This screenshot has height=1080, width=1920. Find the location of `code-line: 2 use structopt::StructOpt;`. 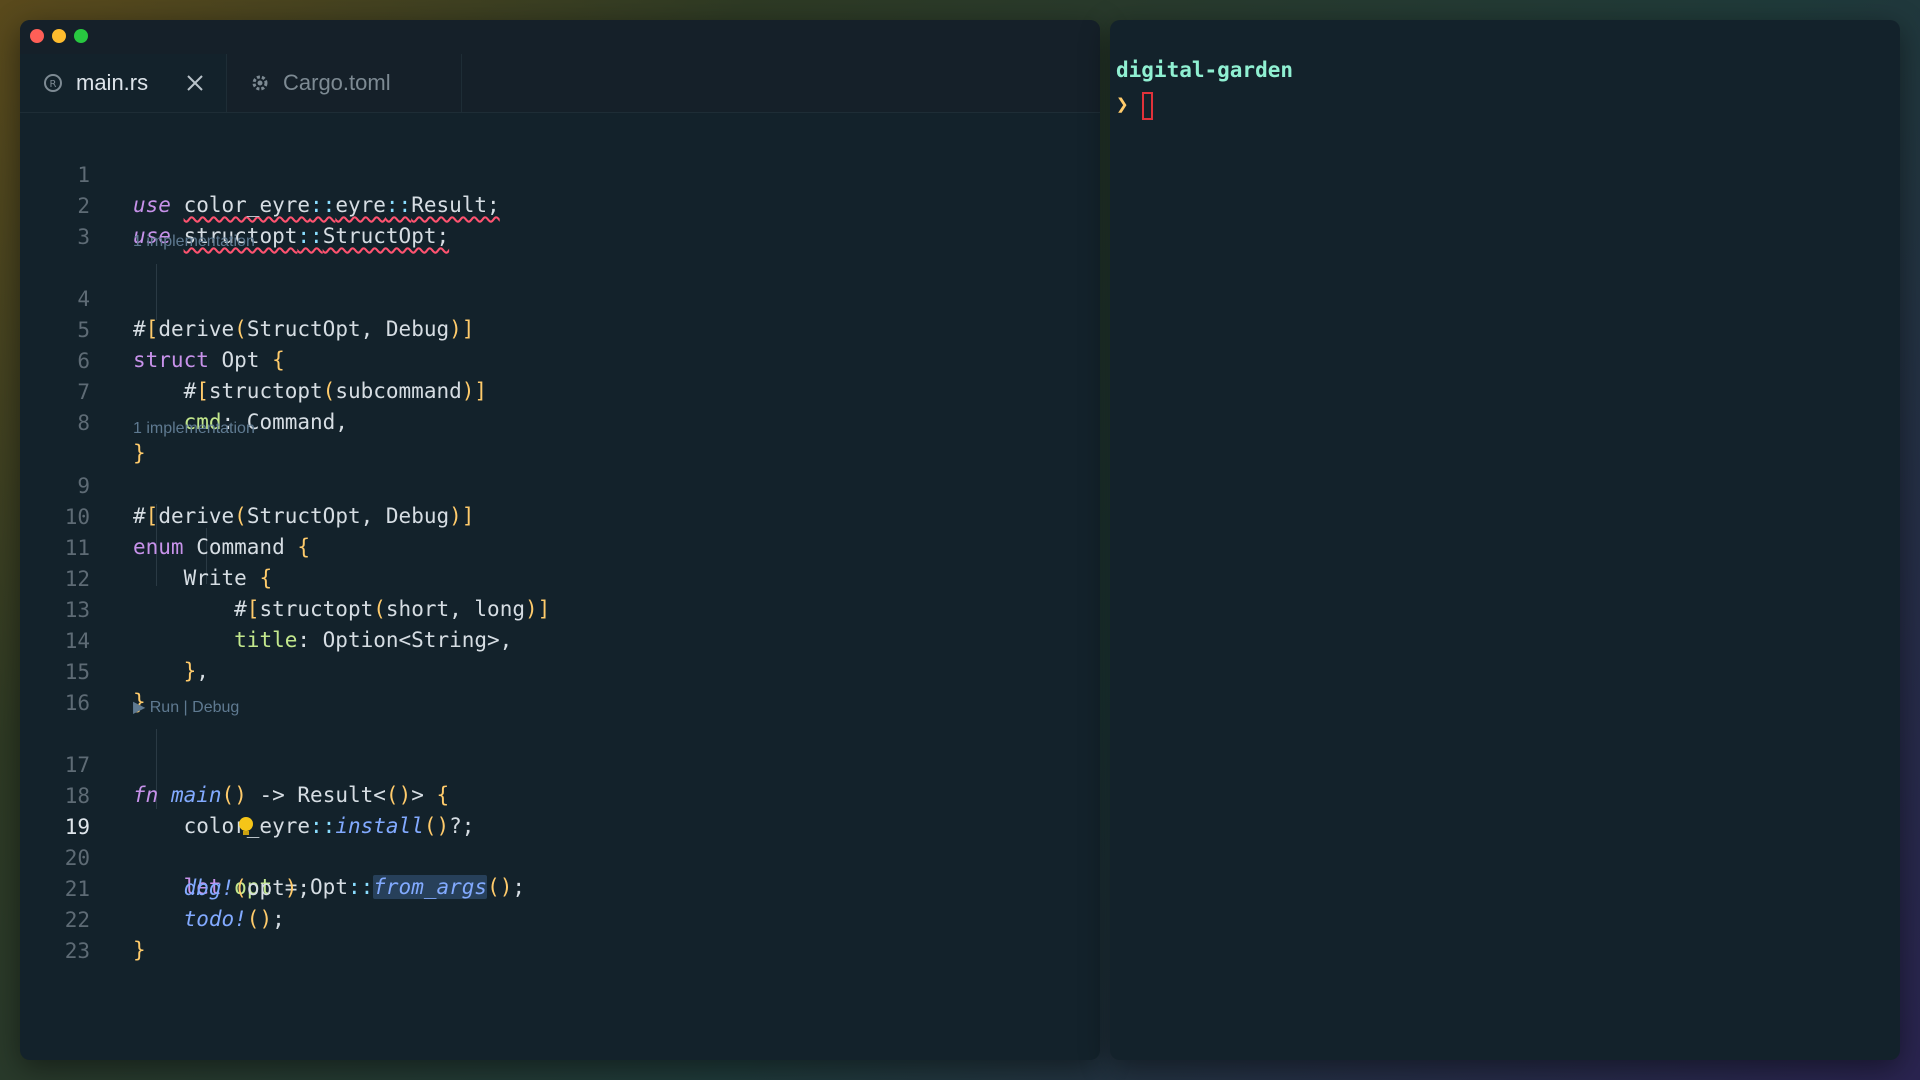

code-line: 2 use structopt::StructOpt; is located at coordinates (560, 204).